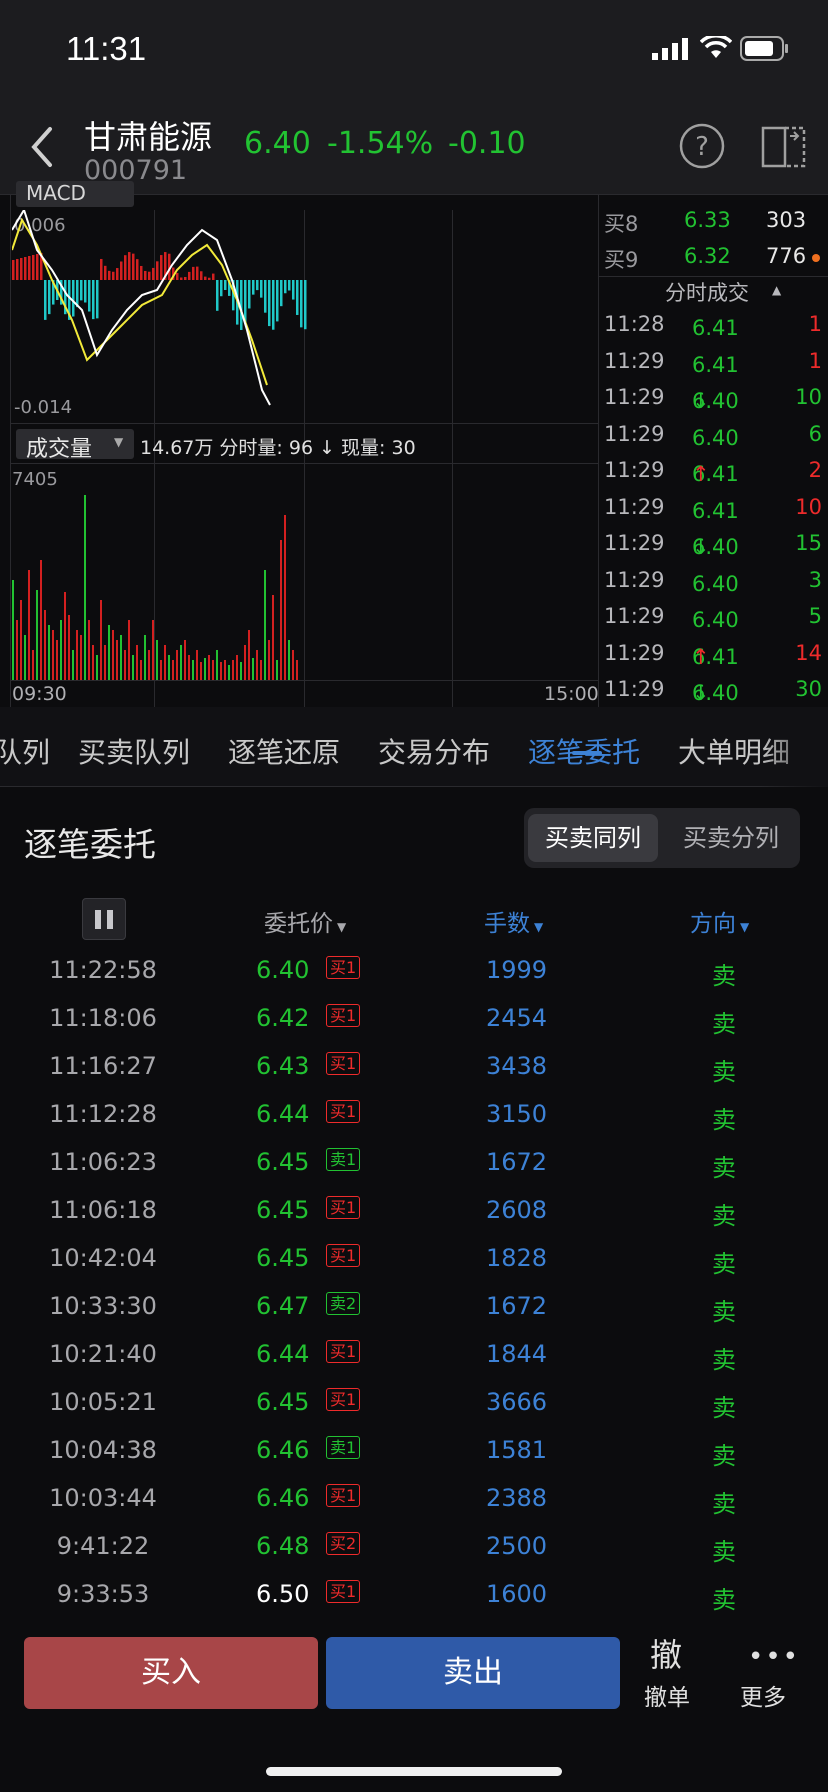 The height and width of the screenshot is (1792, 828). I want to click on header-qty: 手数 ▼, so click(513, 921).